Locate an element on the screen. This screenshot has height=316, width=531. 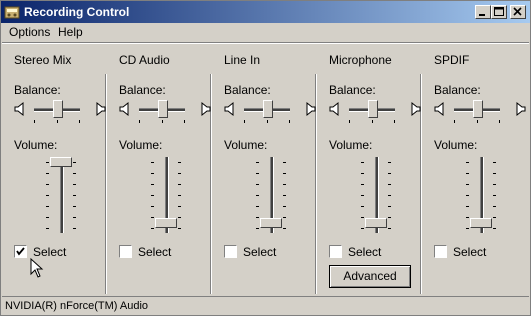
volume-slider-track is located at coordinates (62, 195).